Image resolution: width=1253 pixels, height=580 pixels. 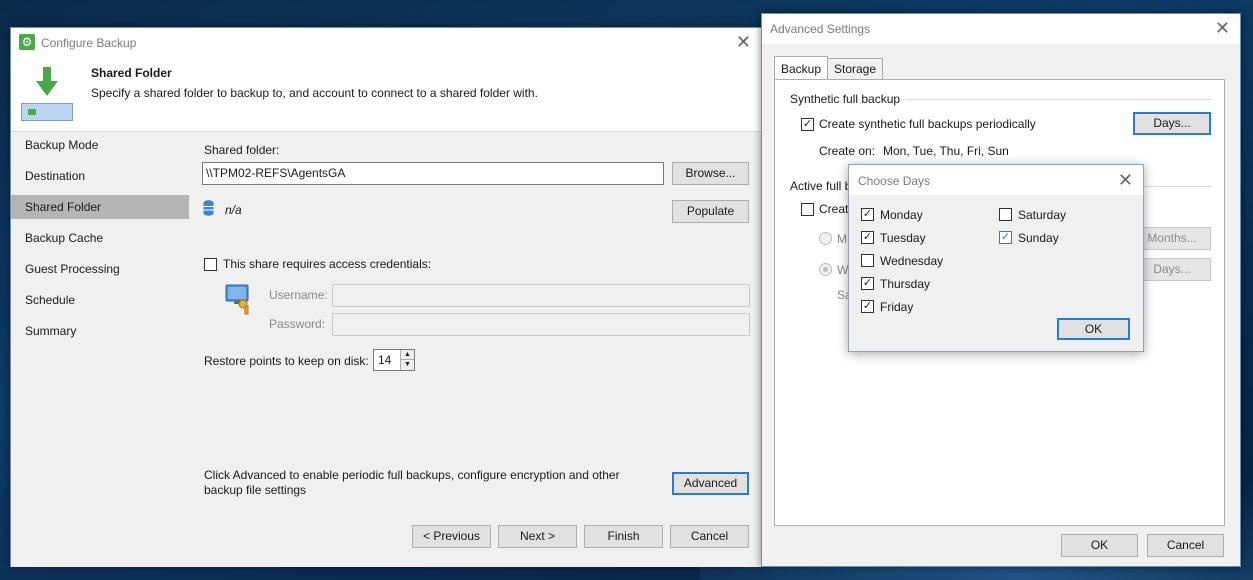 I want to click on credentials-label: This share requires access credentials:, so click(x=327, y=264).